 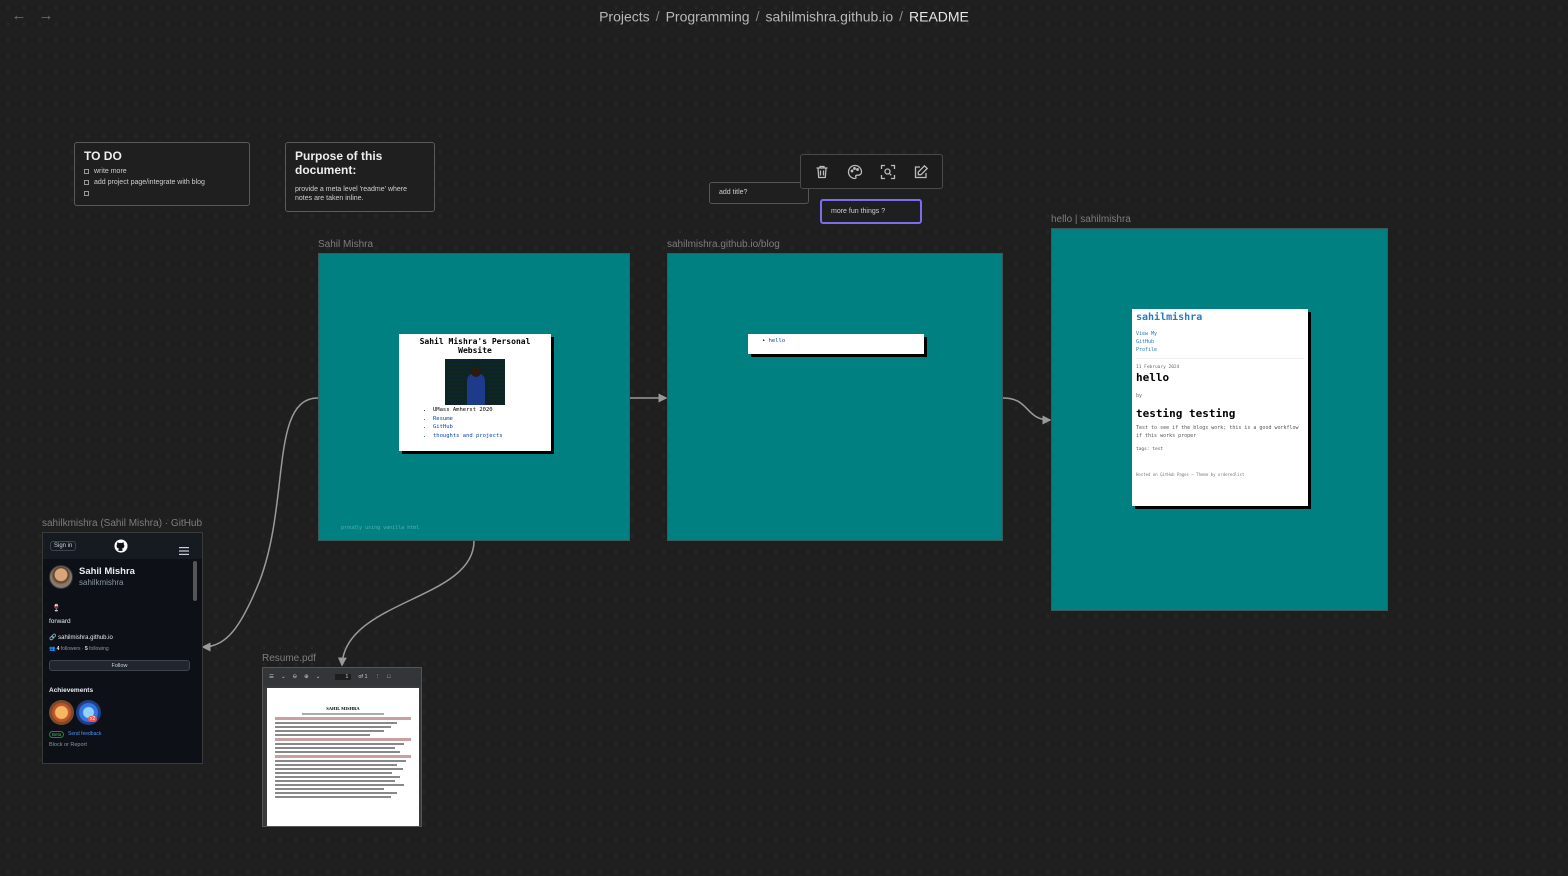 I want to click on send-feedback-link: Send feedback, so click(x=84, y=734).